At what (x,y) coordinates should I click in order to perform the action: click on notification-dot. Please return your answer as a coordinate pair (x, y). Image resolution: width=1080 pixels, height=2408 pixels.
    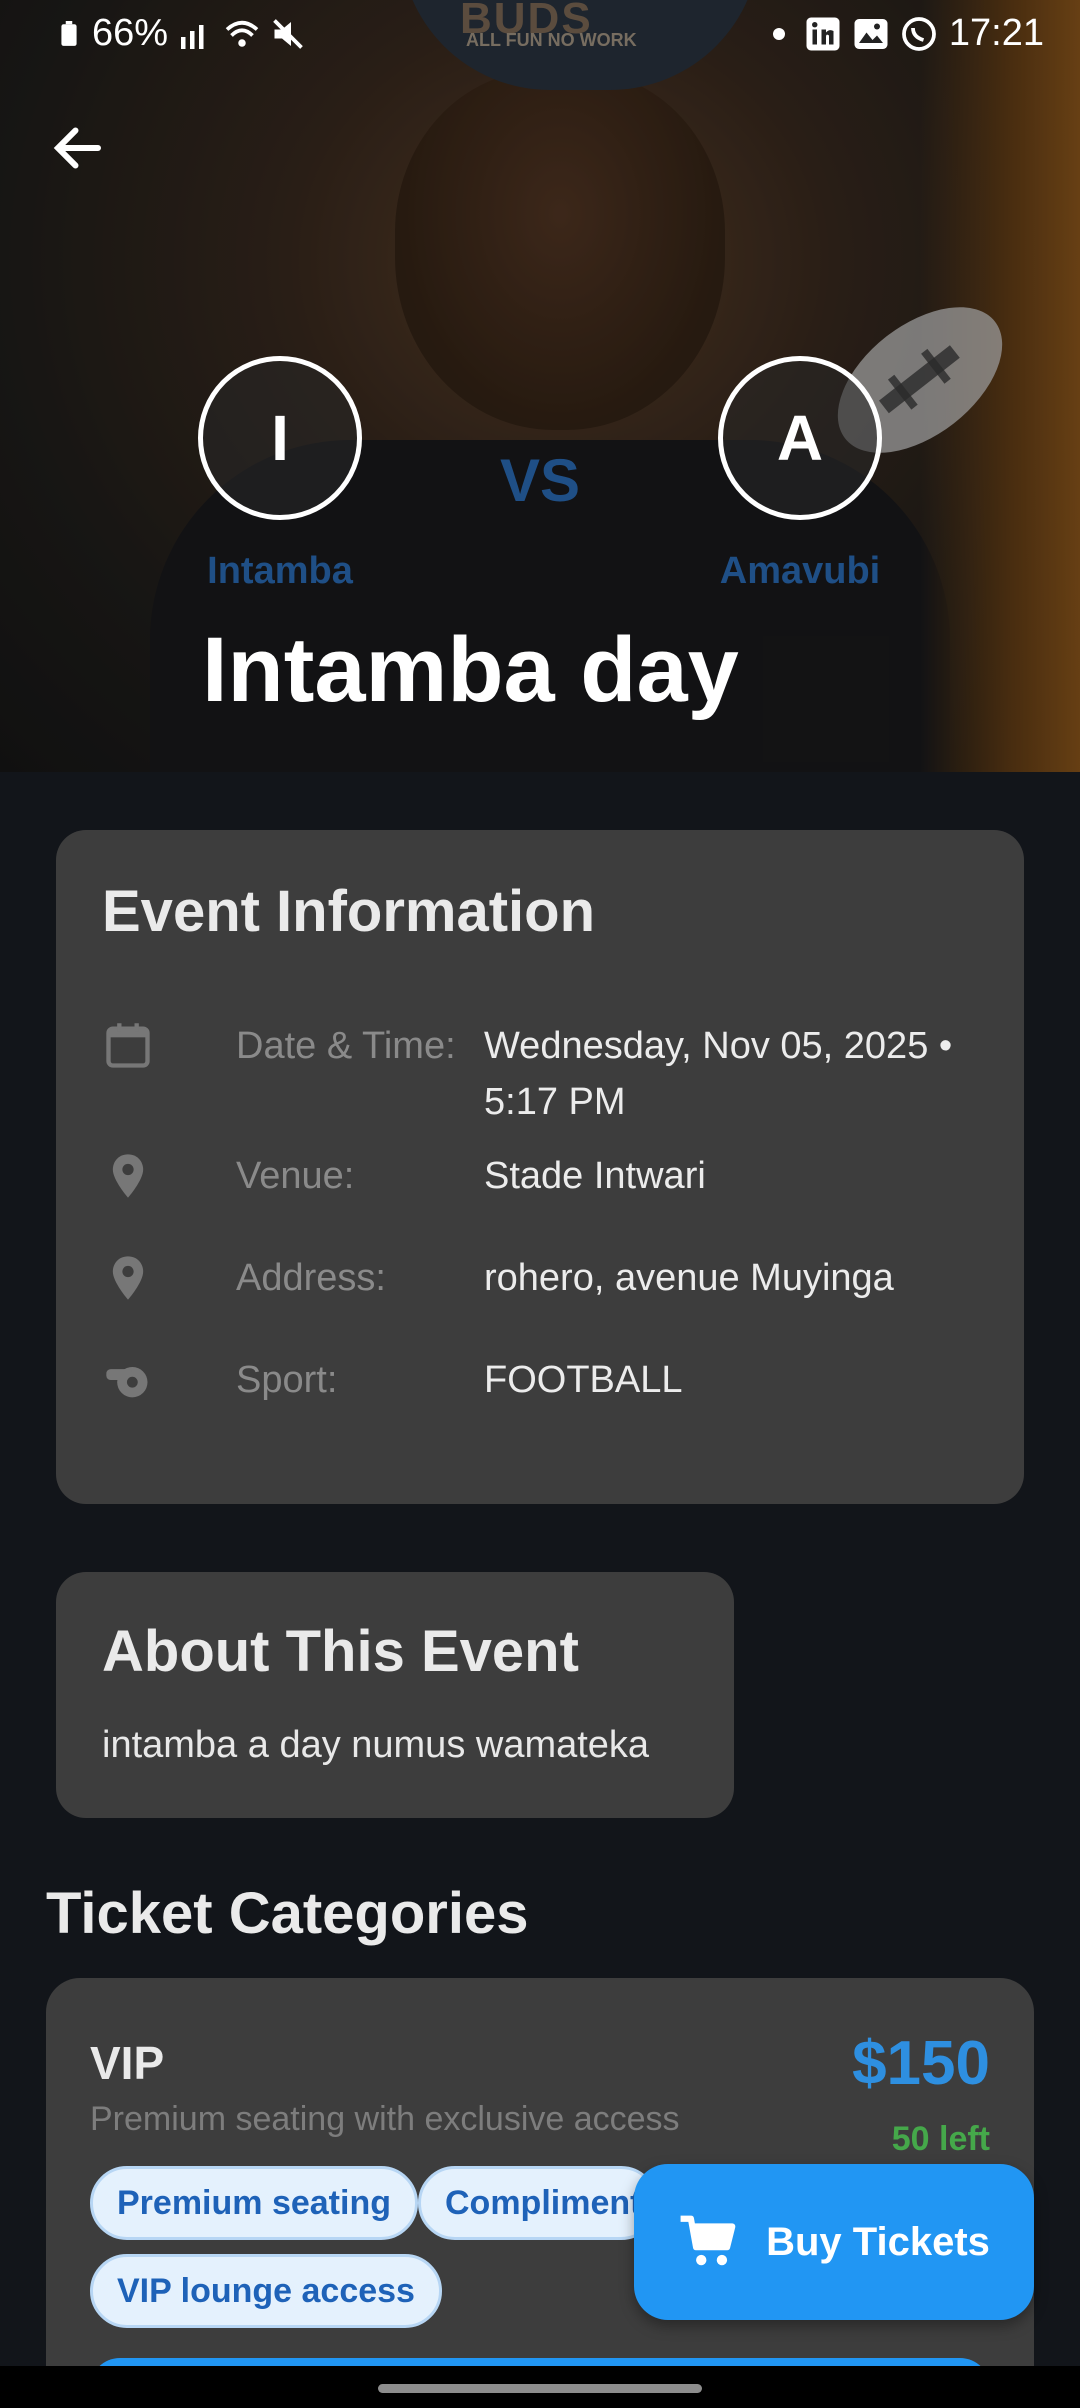
    Looking at the image, I should click on (778, 33).